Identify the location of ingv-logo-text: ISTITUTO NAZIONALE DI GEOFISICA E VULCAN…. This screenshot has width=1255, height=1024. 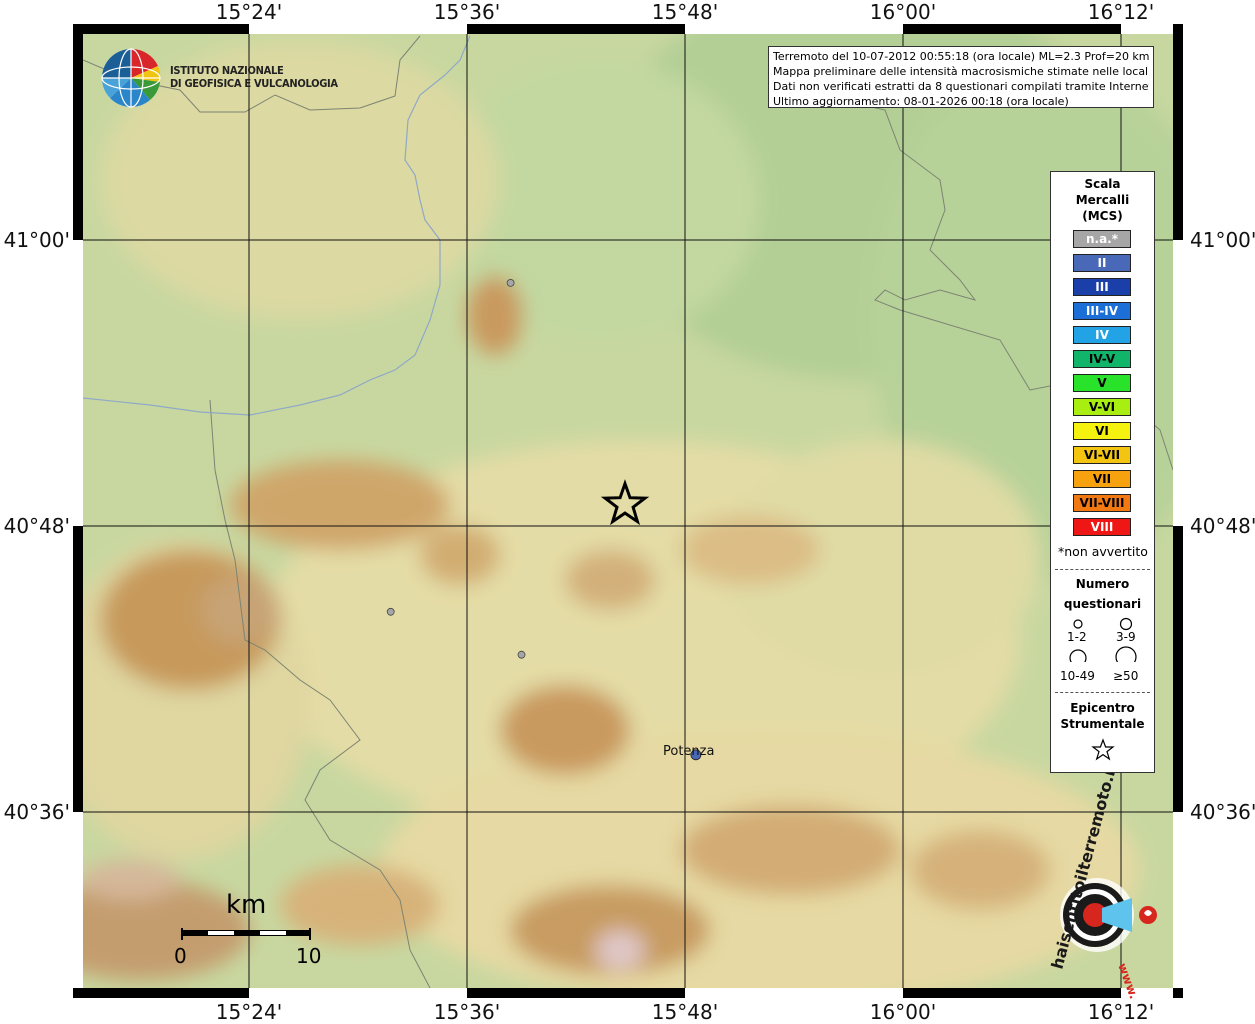
(254, 77).